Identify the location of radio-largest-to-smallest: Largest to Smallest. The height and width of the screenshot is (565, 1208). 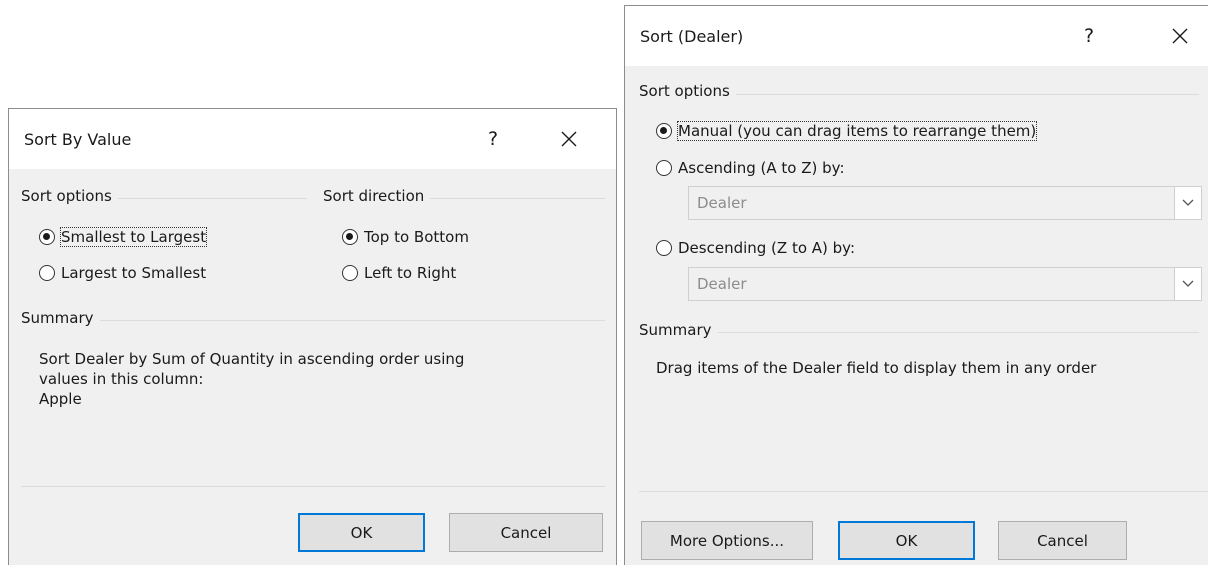
(122, 273).